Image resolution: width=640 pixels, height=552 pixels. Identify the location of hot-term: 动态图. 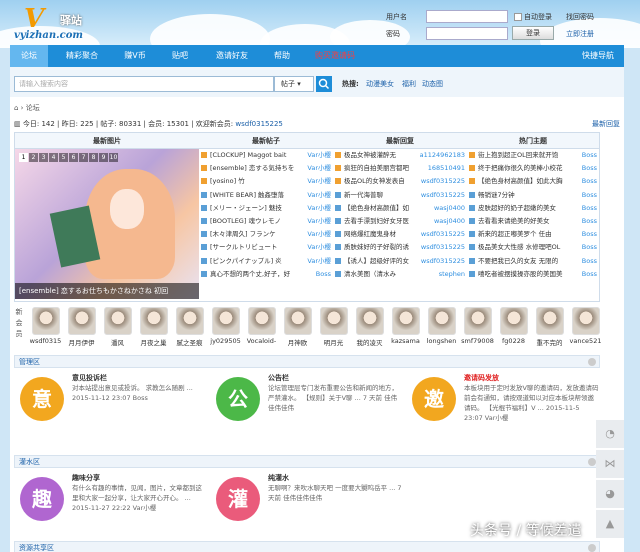
(432, 84).